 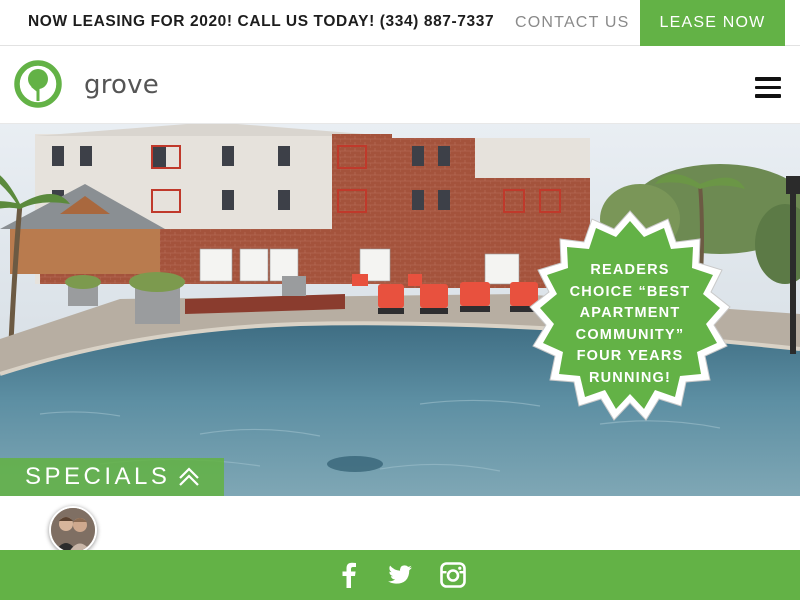 I want to click on chat-avatar, so click(x=73, y=530).